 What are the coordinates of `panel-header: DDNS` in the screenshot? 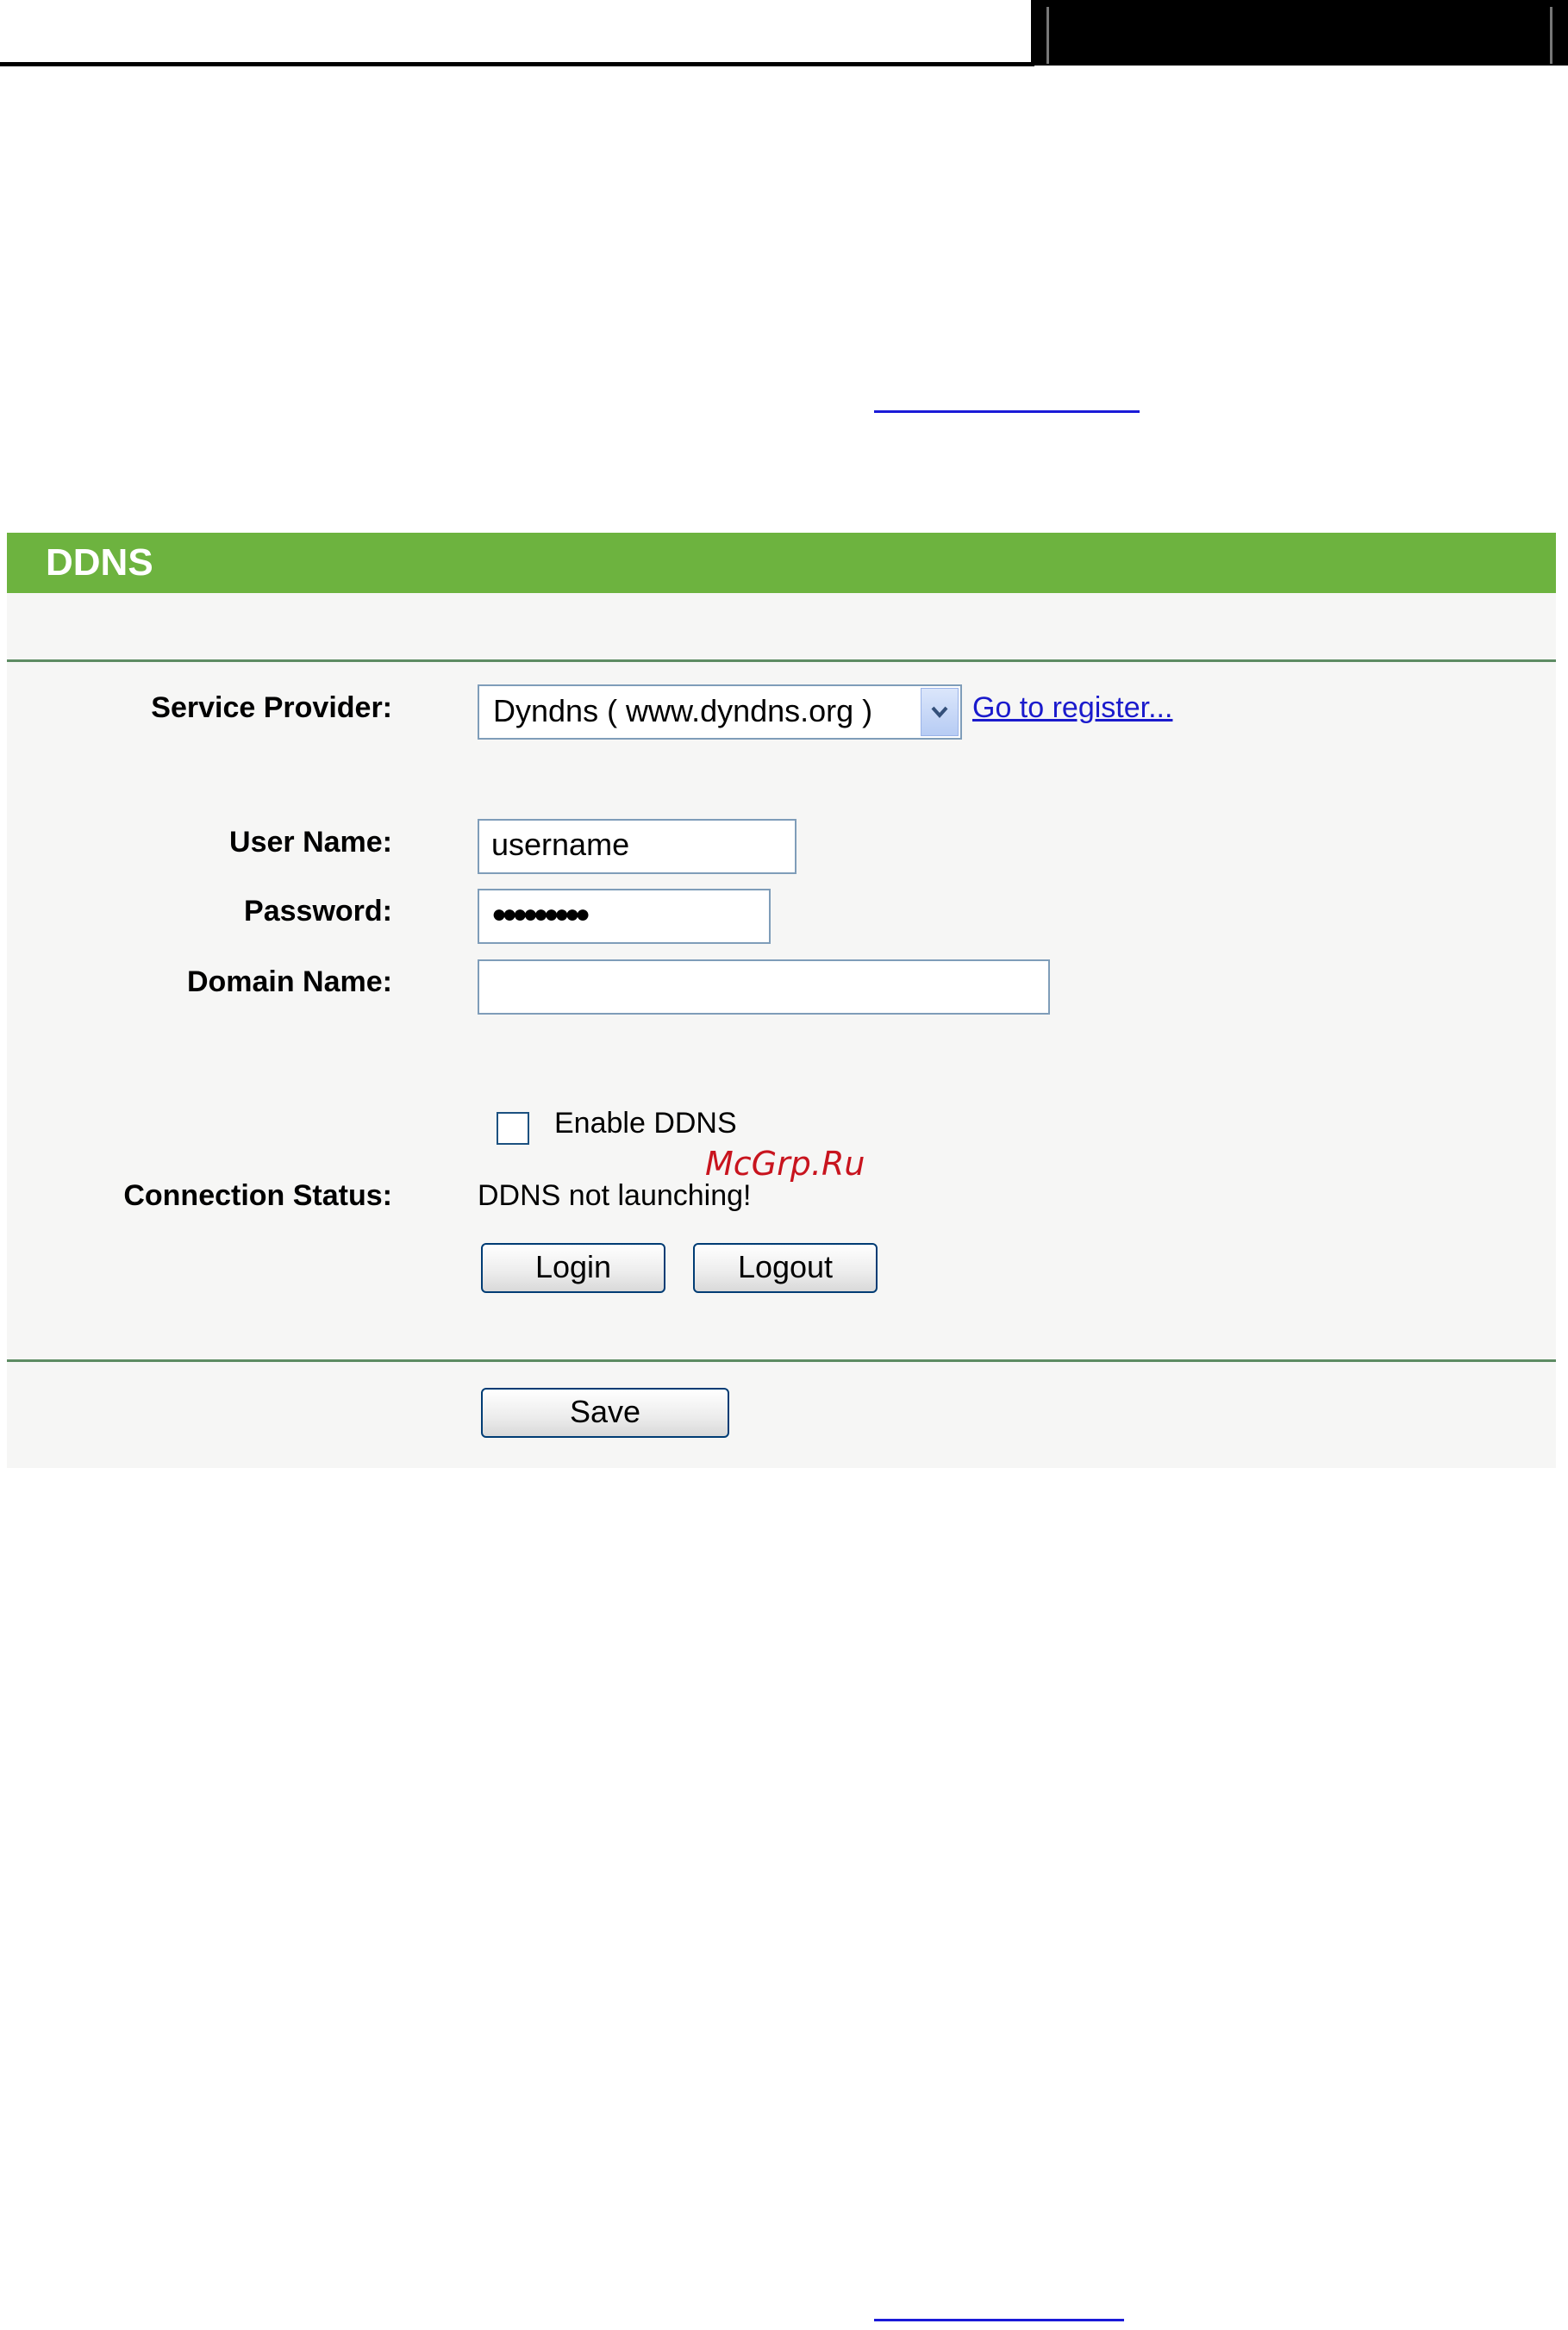 It's located at (781, 563).